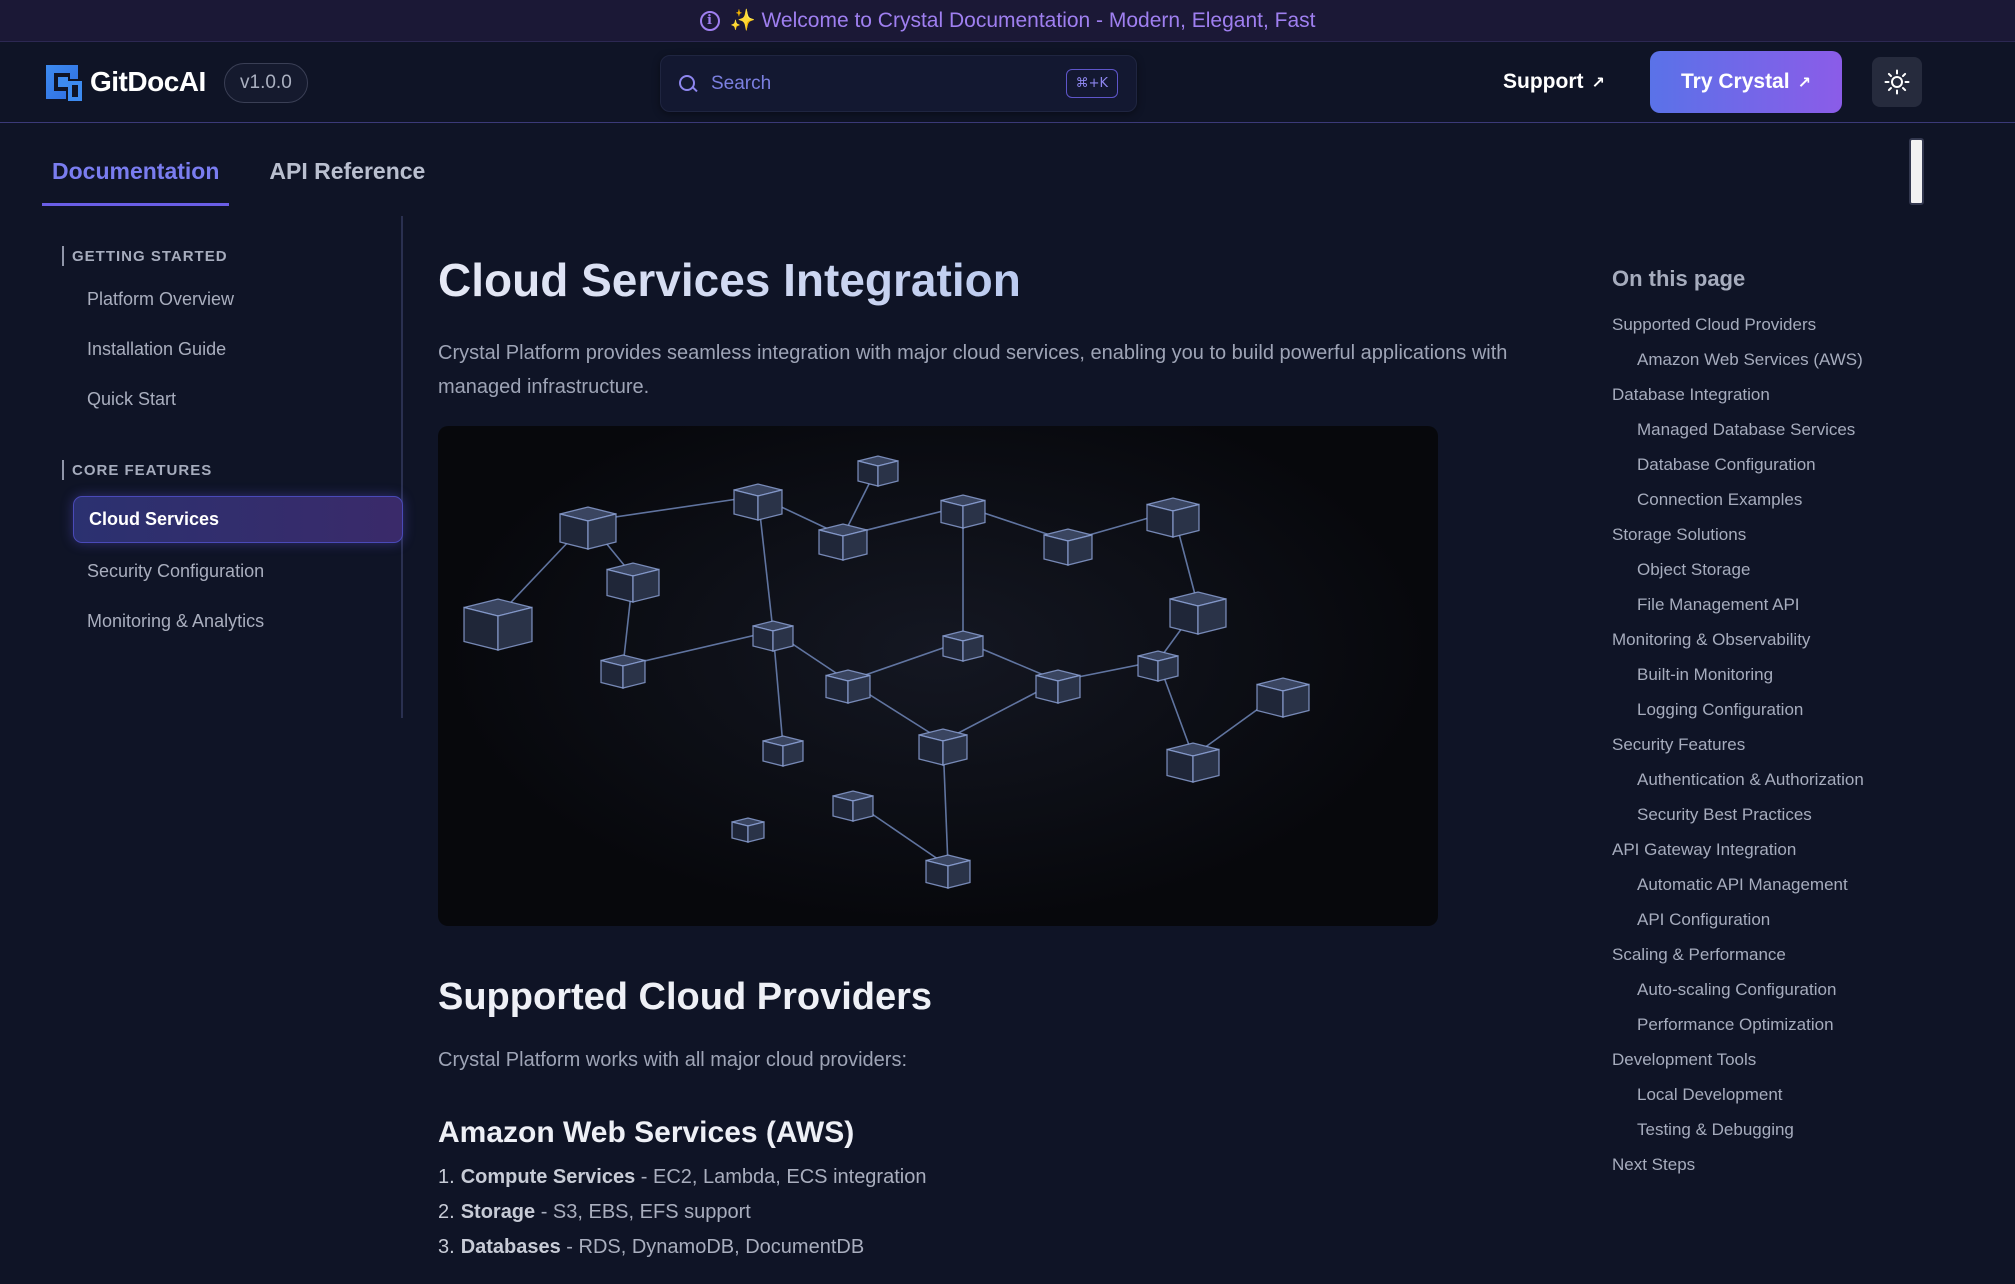 Image resolution: width=2015 pixels, height=1284 pixels. I want to click on toc-link: API Configuration, so click(1747, 919).